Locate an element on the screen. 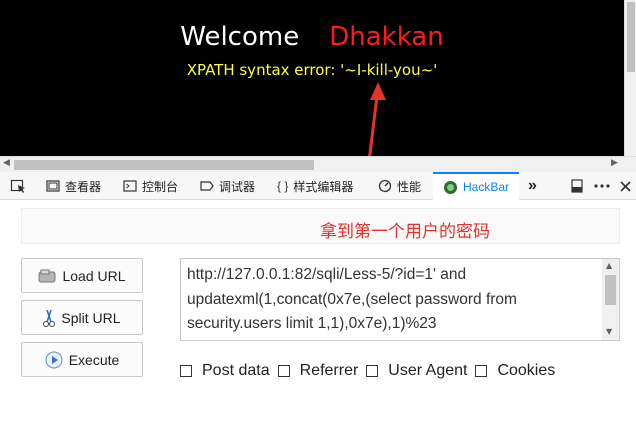  element-picker-button is located at coordinates (18, 186).